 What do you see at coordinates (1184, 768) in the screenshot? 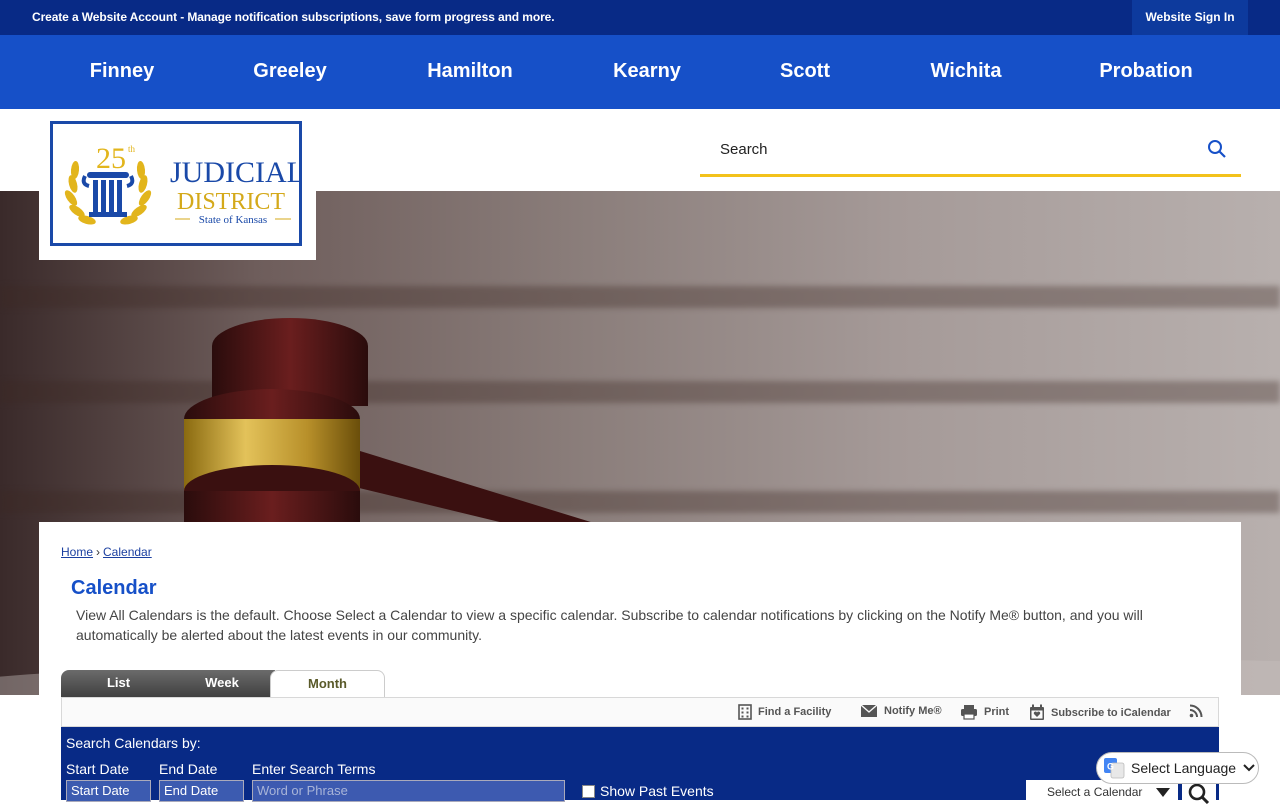
I see `select-language-label: Select Language` at bounding box center [1184, 768].